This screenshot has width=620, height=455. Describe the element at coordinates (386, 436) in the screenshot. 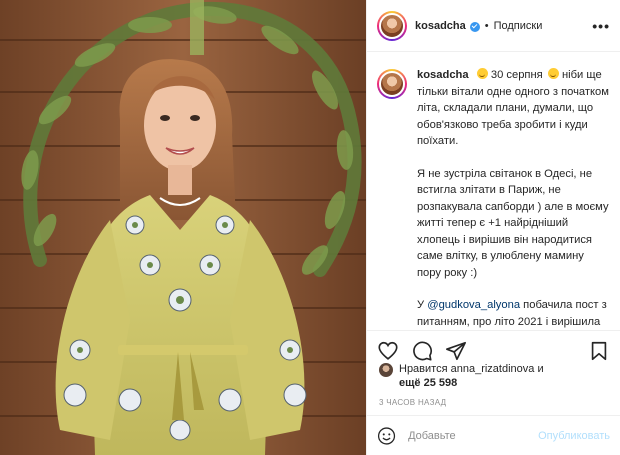

I see `emoji-icon` at that location.